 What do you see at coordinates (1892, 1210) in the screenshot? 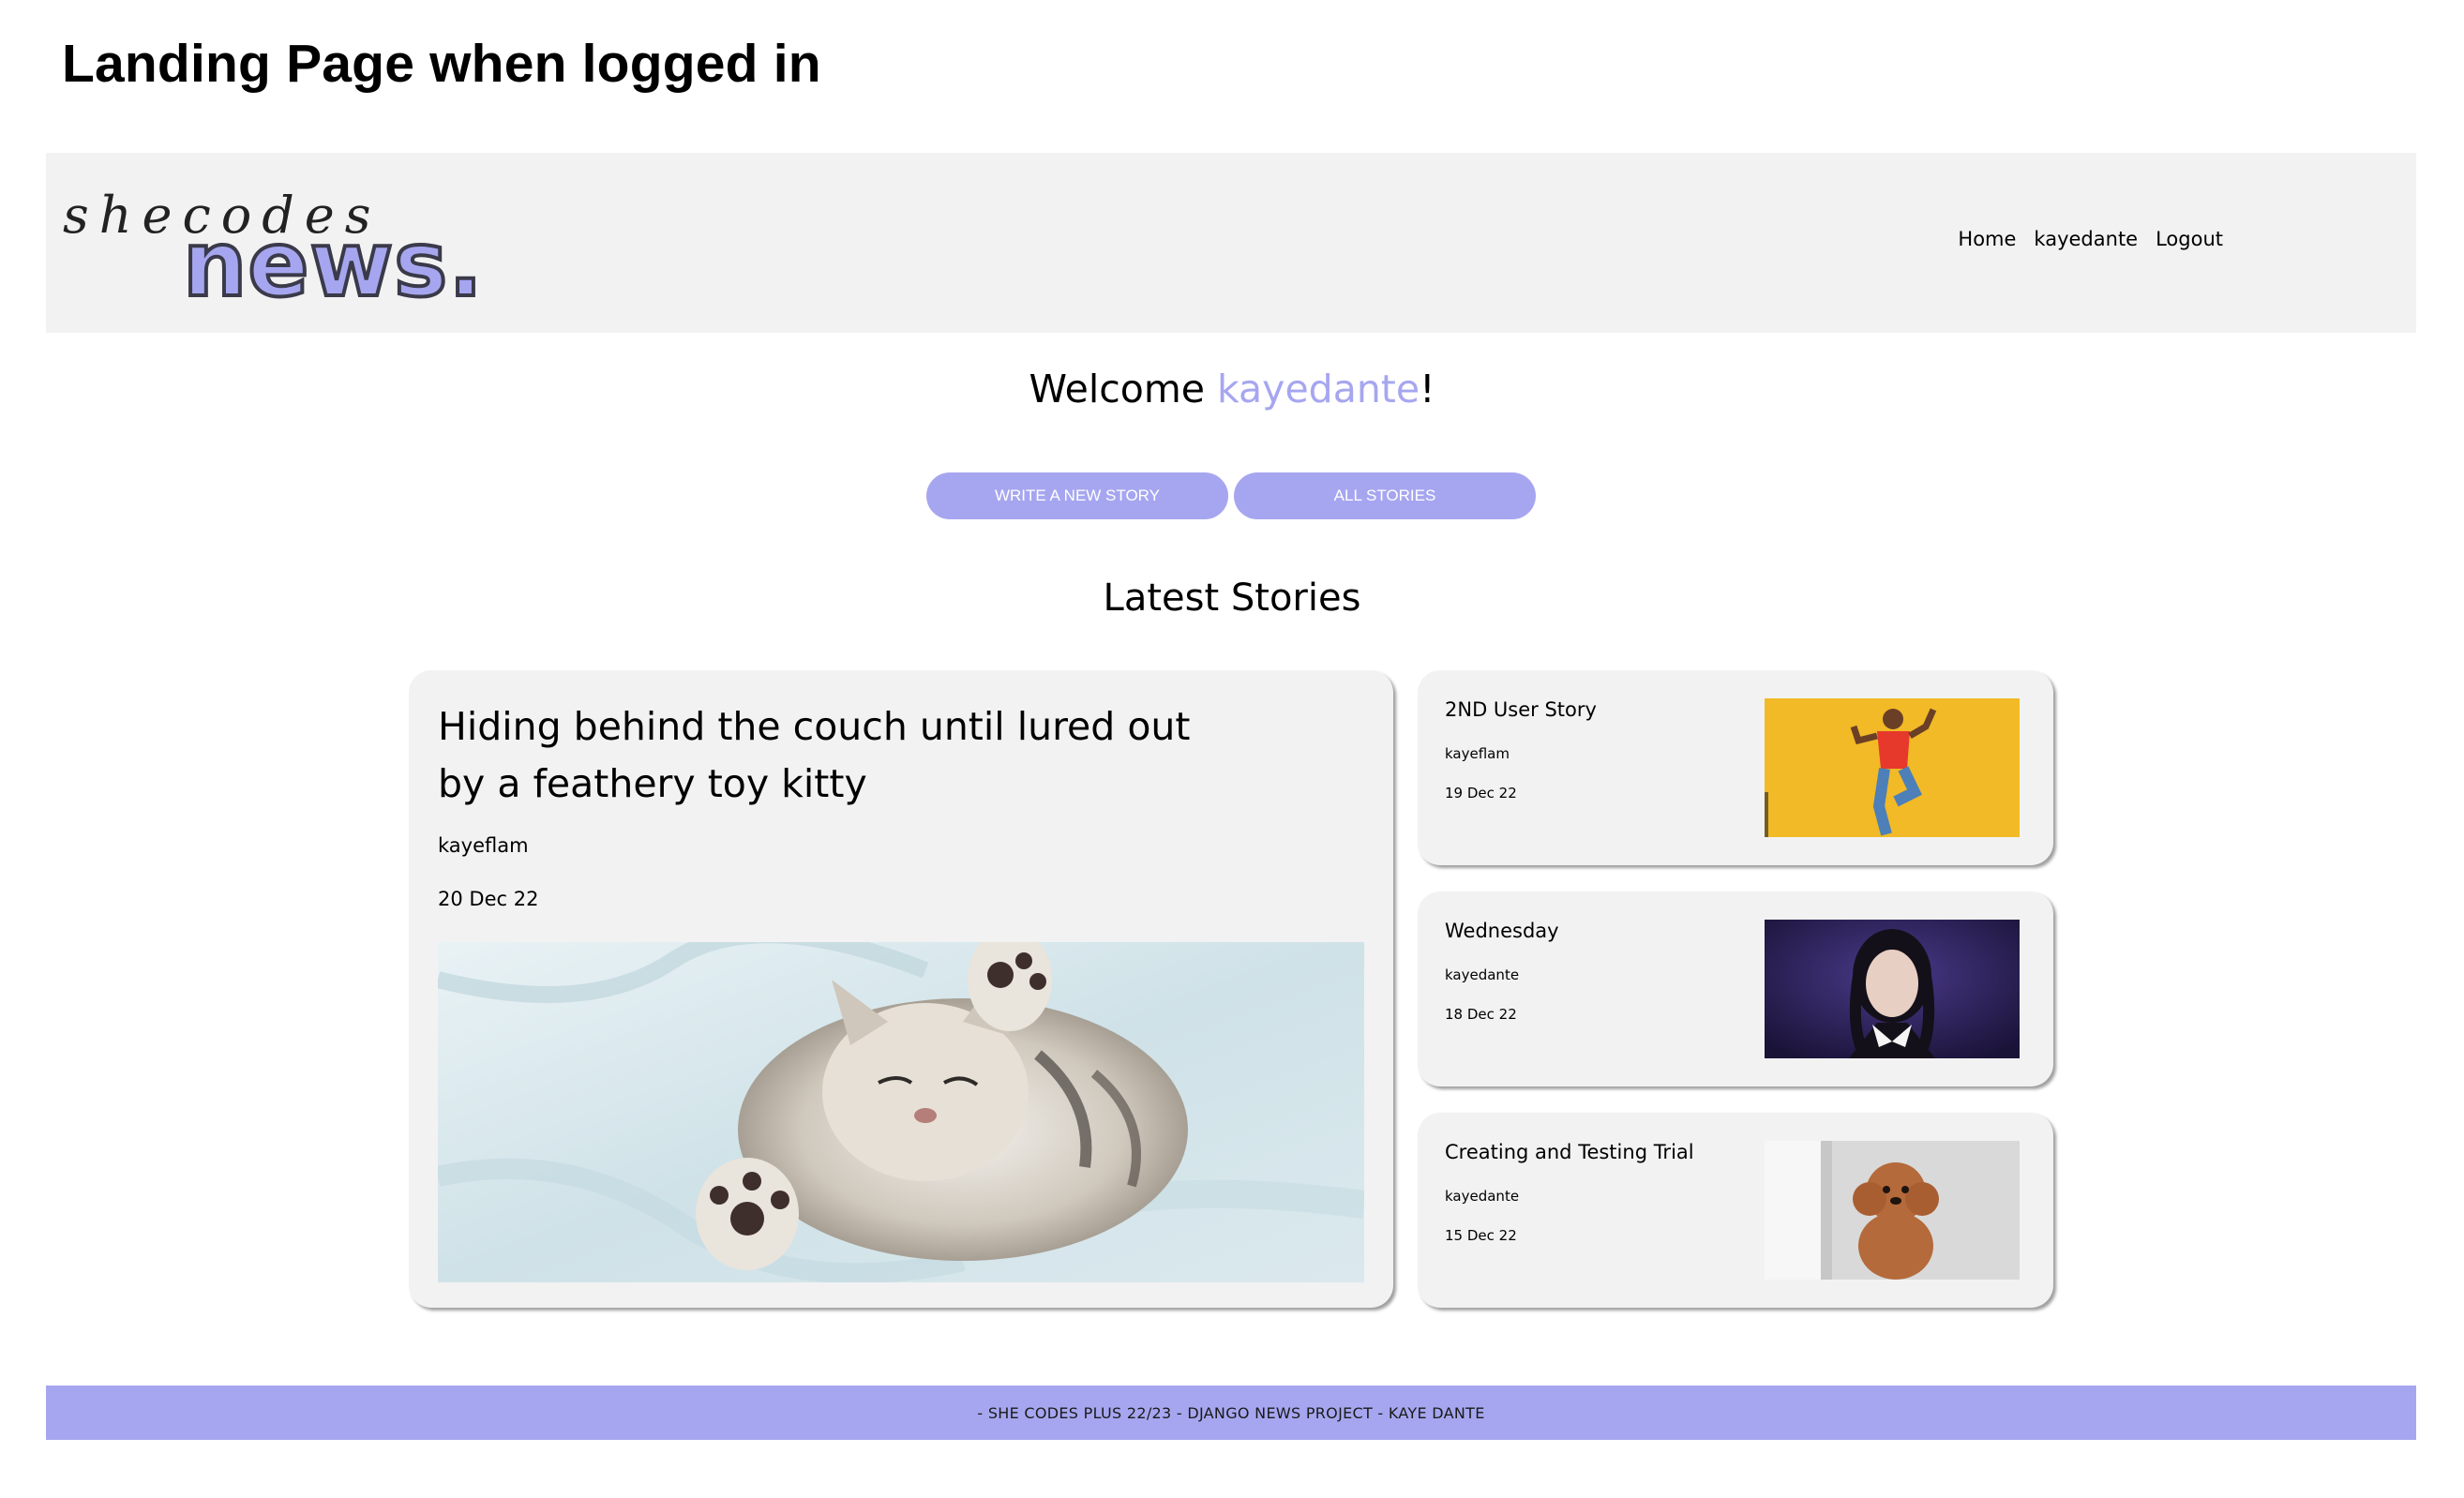
I see `poodle-image` at bounding box center [1892, 1210].